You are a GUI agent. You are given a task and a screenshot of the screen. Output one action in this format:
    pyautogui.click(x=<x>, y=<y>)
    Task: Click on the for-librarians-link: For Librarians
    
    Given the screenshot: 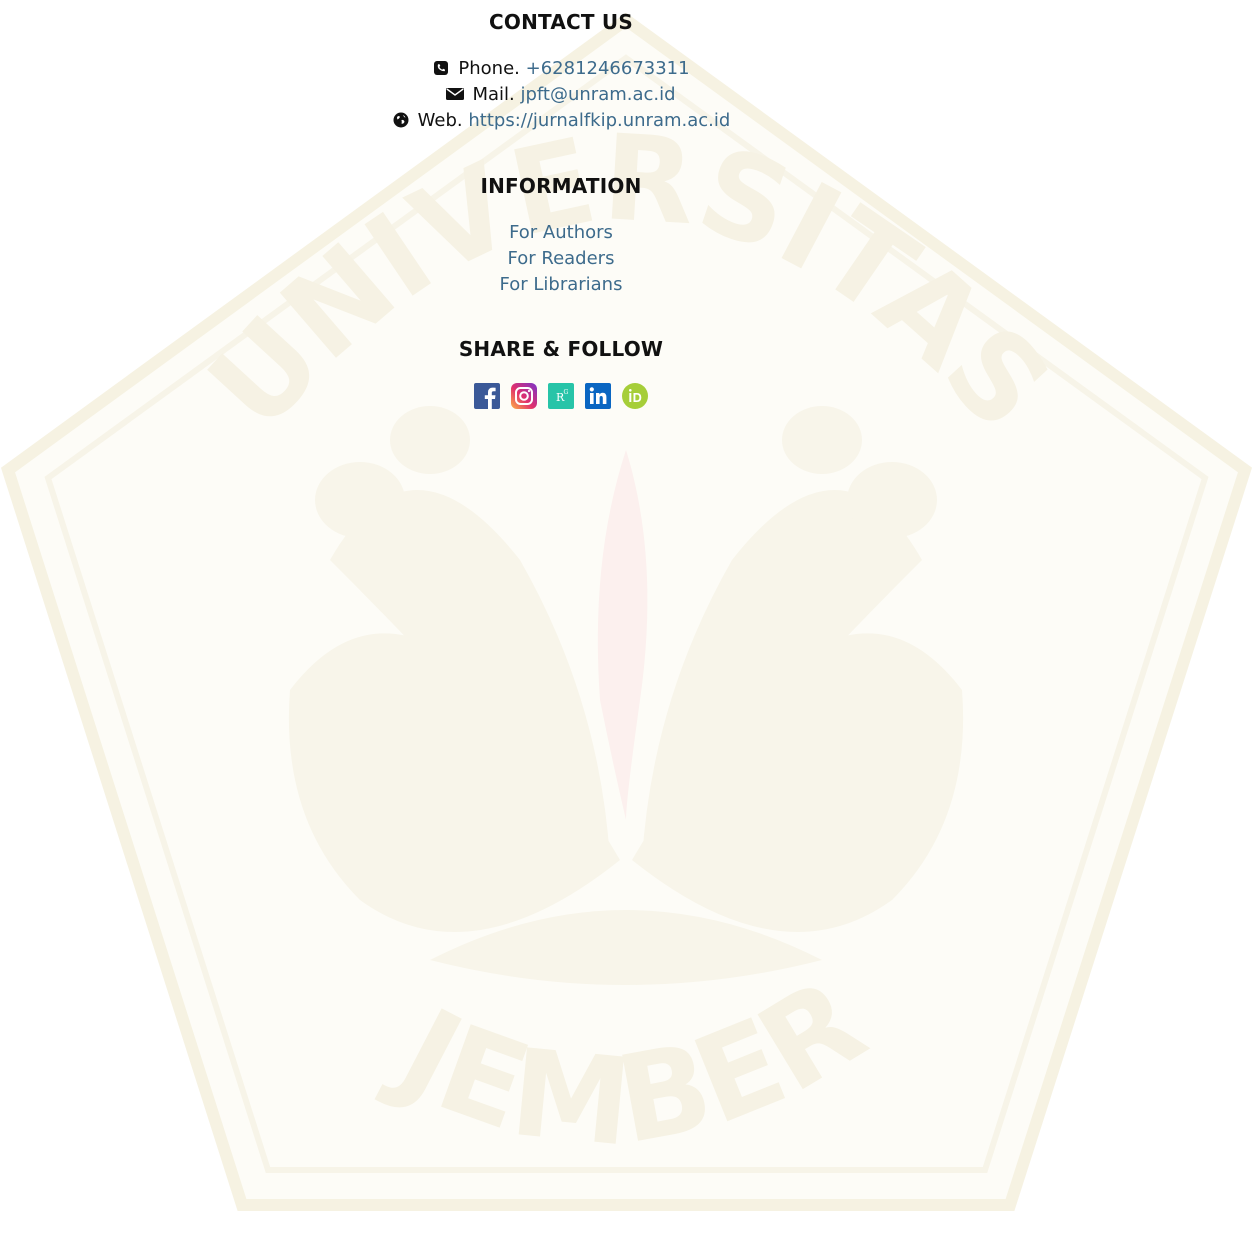 What is the action you would take?
    pyautogui.click(x=561, y=284)
    